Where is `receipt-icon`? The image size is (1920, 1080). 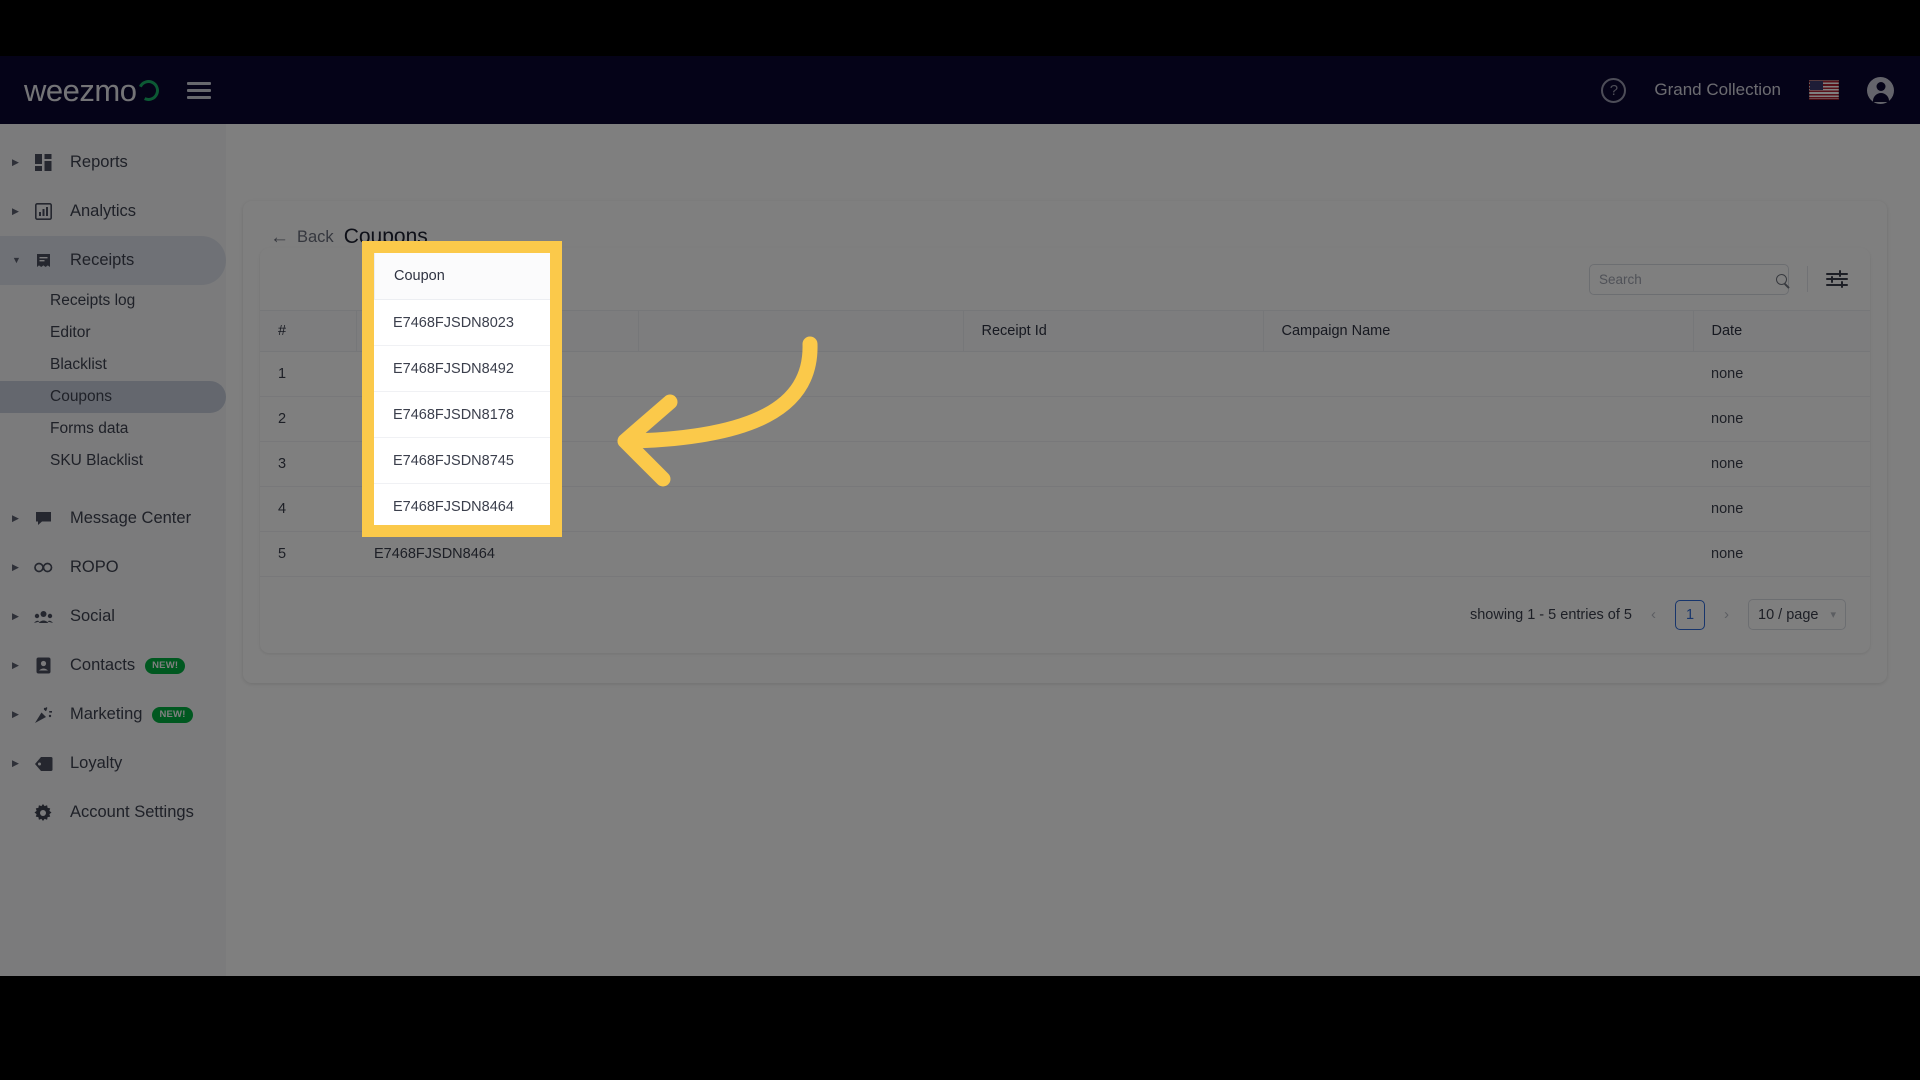 receipt-icon is located at coordinates (43, 260).